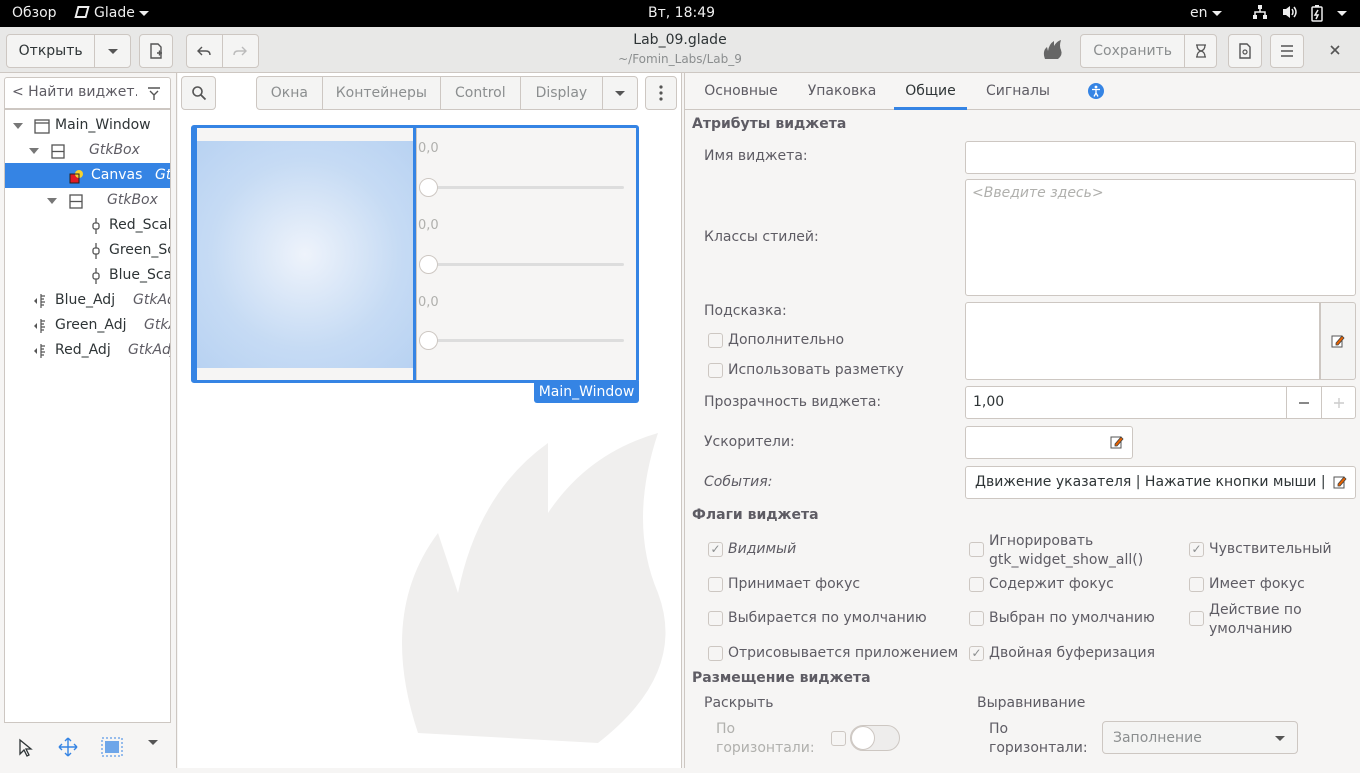 The width and height of the screenshot is (1360, 773). Describe the element at coordinates (1200, 51) in the screenshot. I see `save-options-button` at that location.